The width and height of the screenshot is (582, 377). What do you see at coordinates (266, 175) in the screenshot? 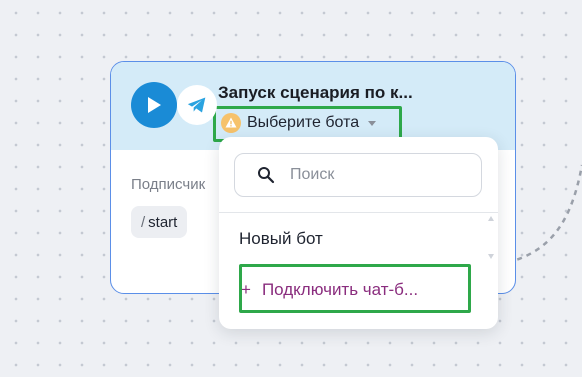
I see `search-icon` at bounding box center [266, 175].